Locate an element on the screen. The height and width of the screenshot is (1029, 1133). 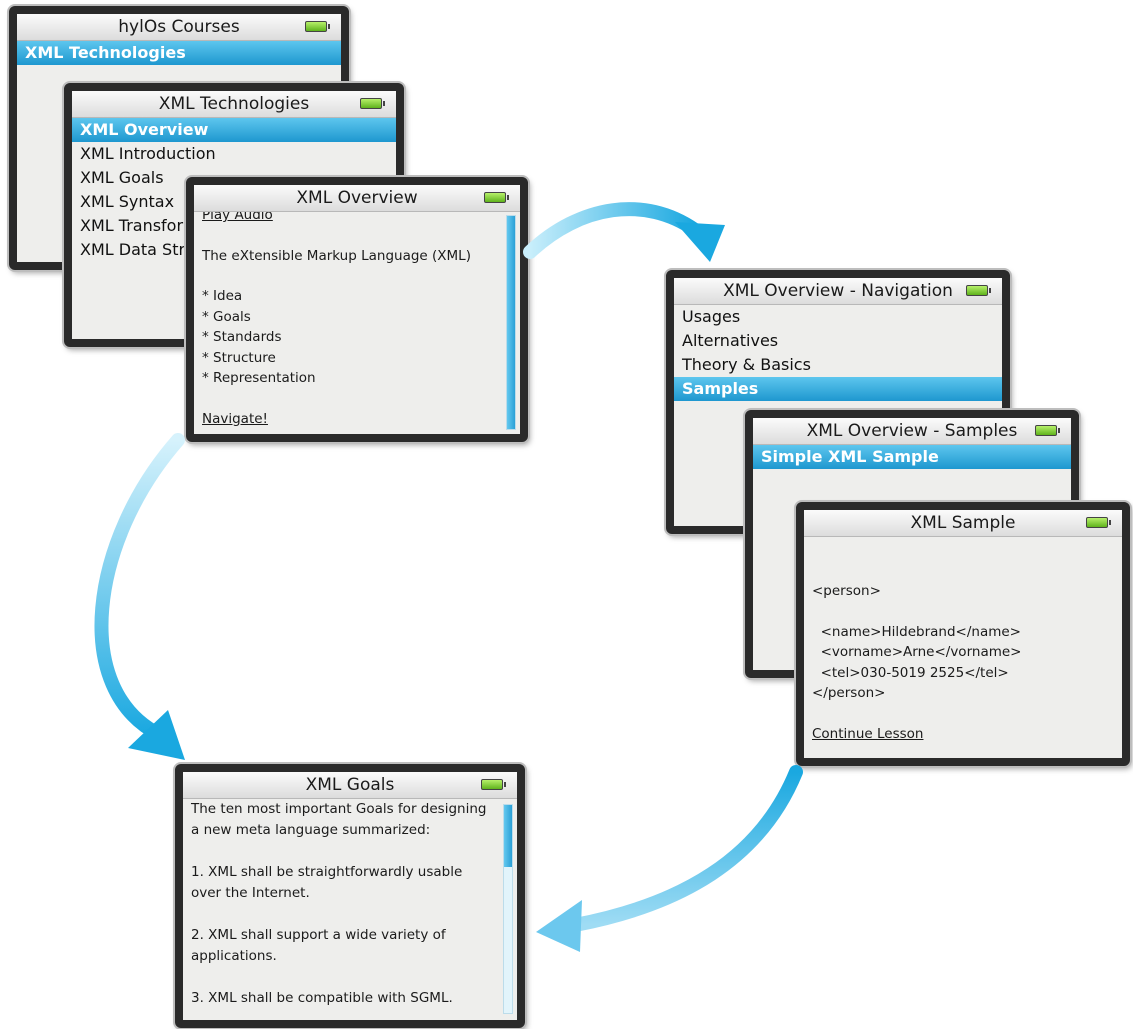
code-line: <vorname>Arne</vorname> is located at coordinates (917, 652).